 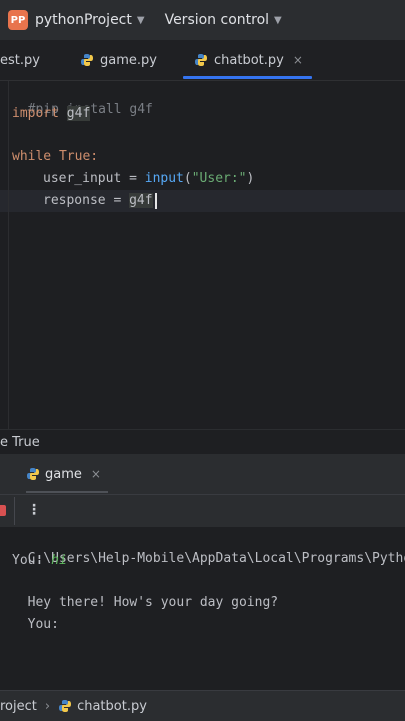 I want to click on keyword-import: import, so click(x=35, y=113).